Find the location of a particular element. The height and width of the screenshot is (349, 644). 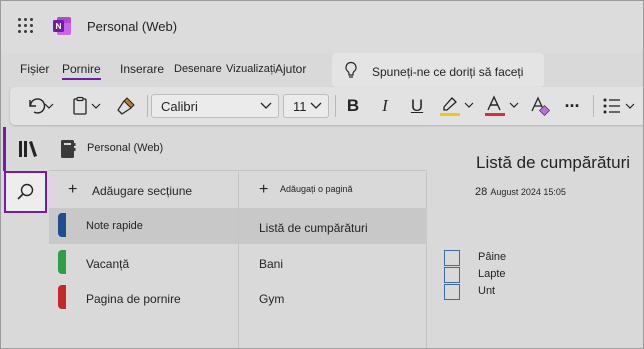

title-bar: Personal (Web) is located at coordinates (322, 27).